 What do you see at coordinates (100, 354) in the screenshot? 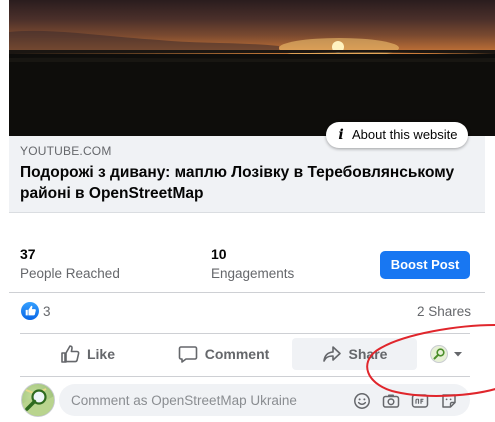
I see `like-label: Like` at bounding box center [100, 354].